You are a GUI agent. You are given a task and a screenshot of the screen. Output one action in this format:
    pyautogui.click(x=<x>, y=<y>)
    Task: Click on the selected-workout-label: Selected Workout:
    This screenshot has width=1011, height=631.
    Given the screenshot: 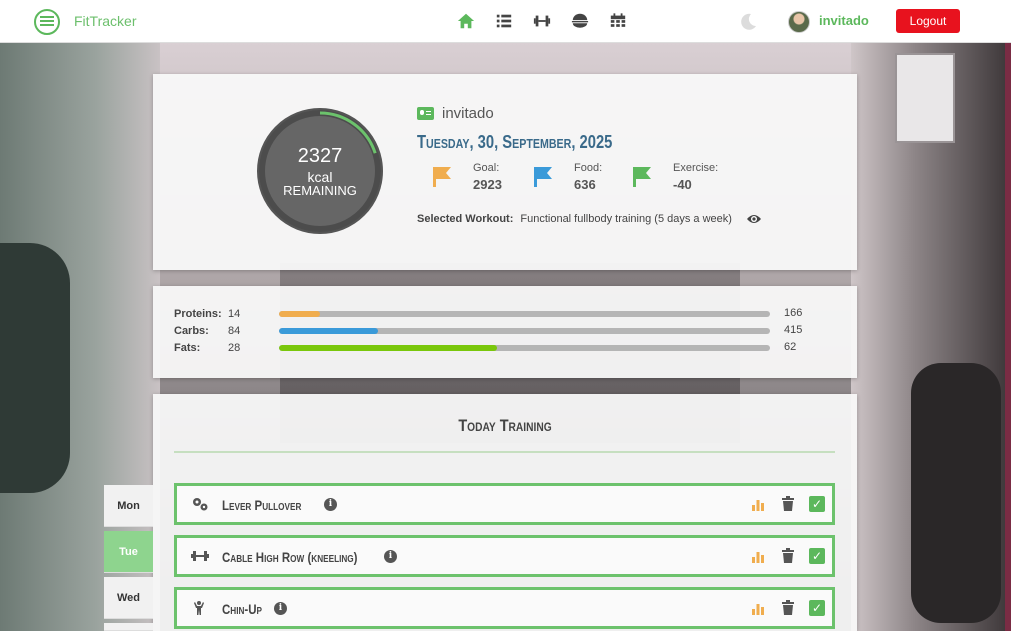 What is the action you would take?
    pyautogui.click(x=465, y=219)
    